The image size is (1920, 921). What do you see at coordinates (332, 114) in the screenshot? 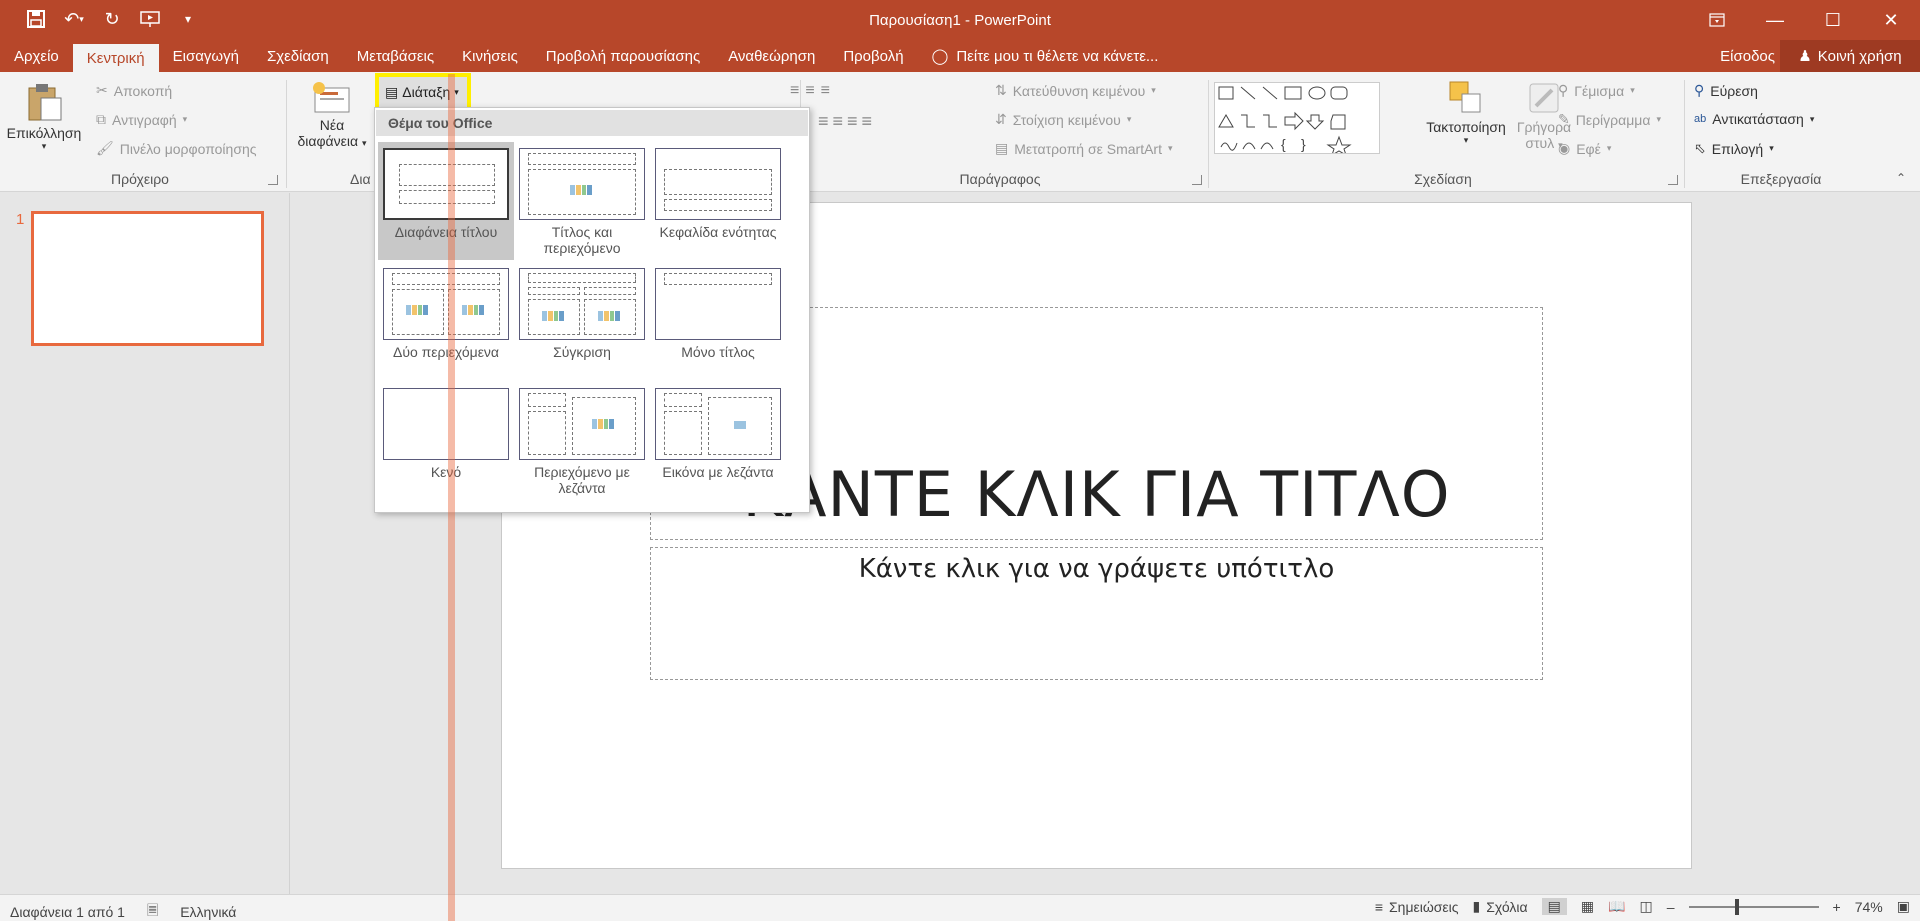
I see `new-slide-button: Νέα διαφάνεια ▾` at bounding box center [332, 114].